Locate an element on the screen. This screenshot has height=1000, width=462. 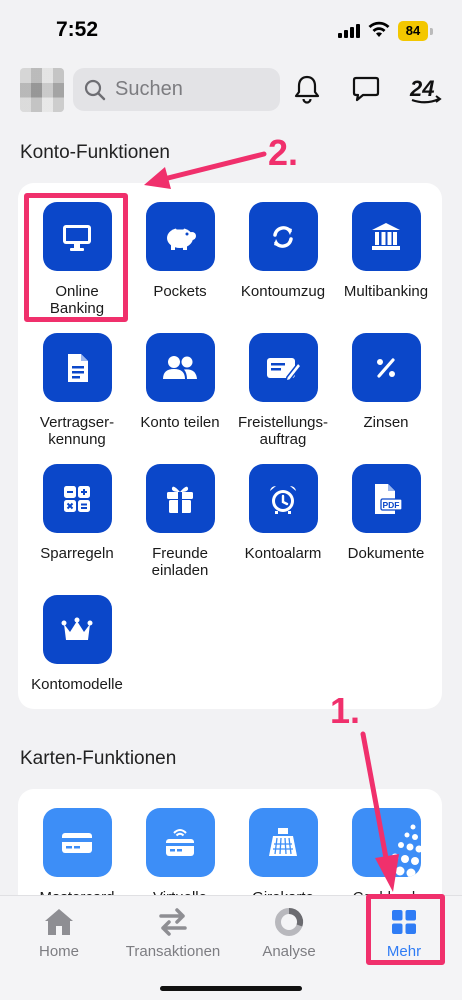
search-icon is located at coordinates (95, 89).